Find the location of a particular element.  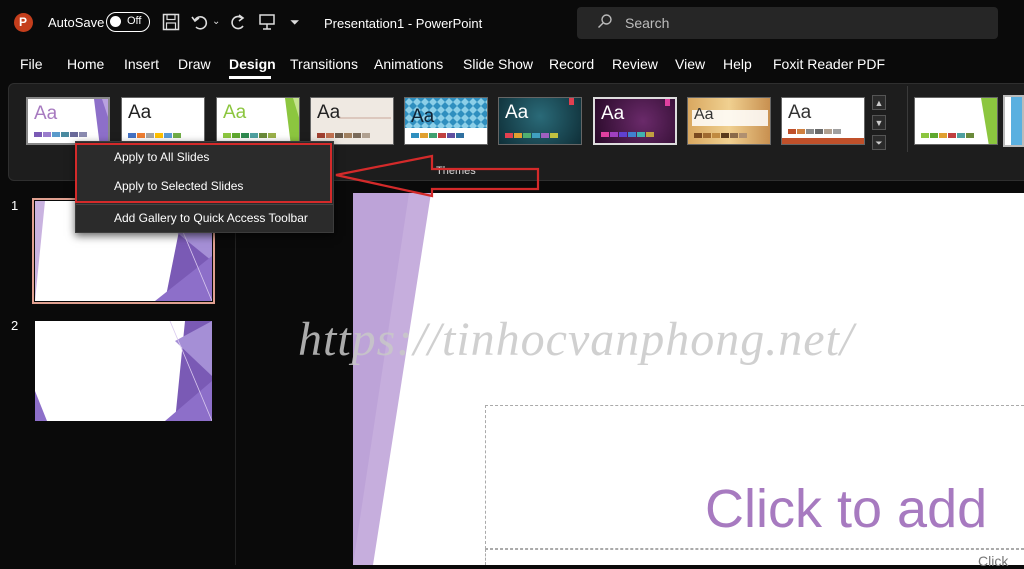

menu-separator is located at coordinates (204, 204).